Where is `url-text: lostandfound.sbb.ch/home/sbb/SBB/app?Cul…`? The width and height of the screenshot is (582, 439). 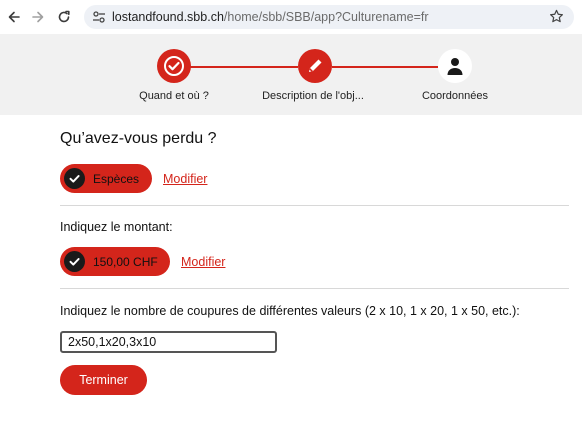
url-text: lostandfound.sbb.ch/home/sbb/SBB/app?Cul… is located at coordinates (270, 17).